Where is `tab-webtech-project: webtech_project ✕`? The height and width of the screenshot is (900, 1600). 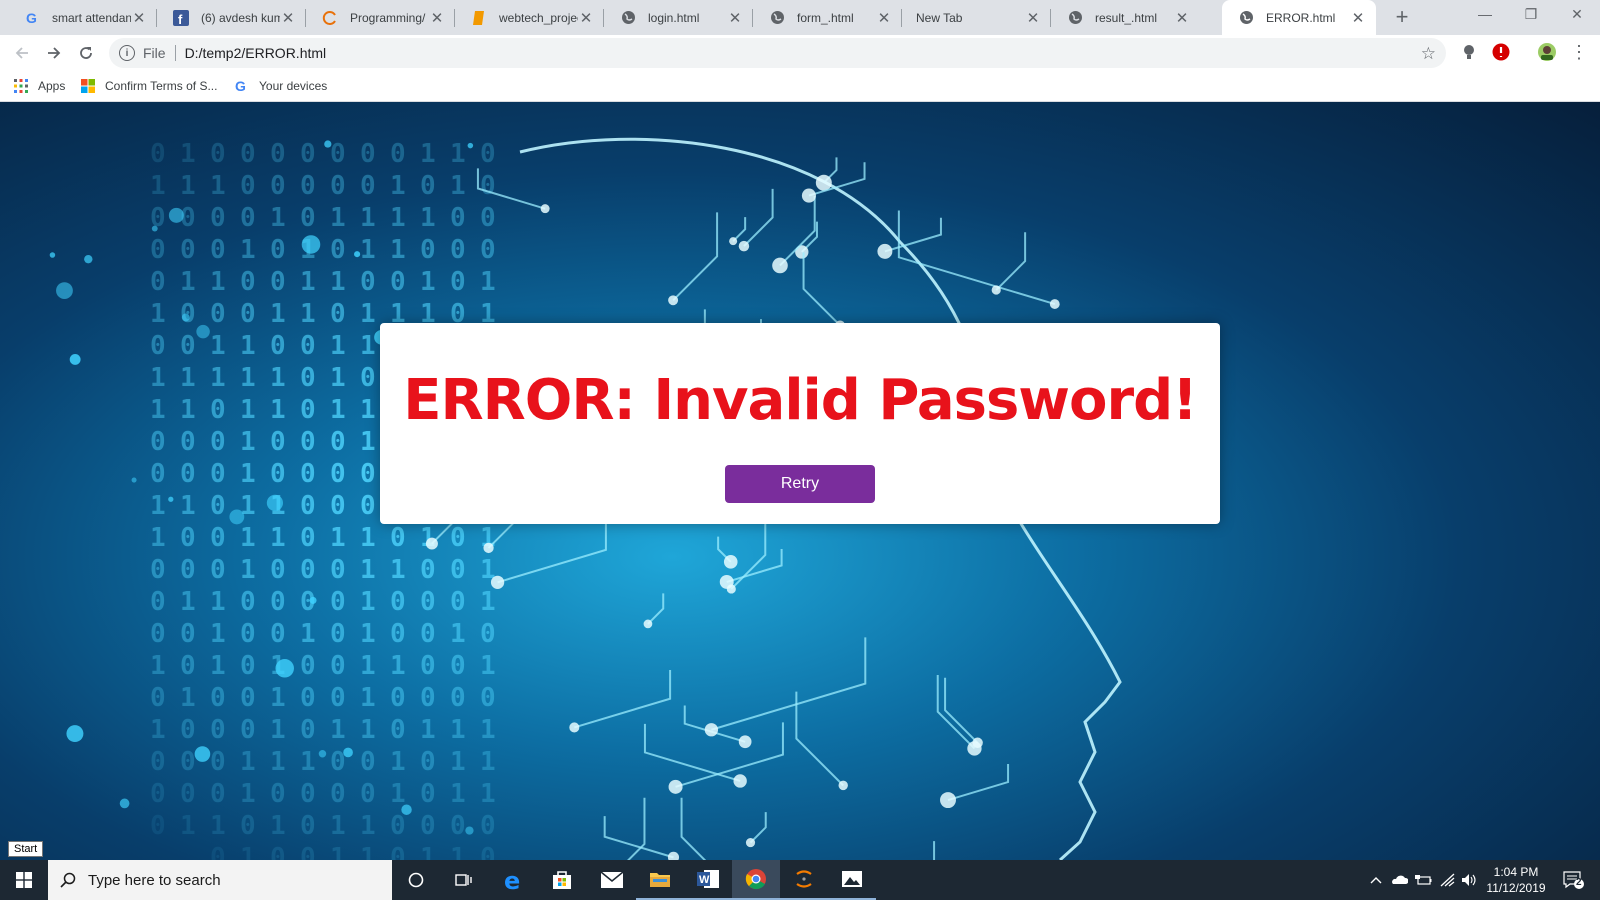 tab-webtech-project: webtech_project ✕ is located at coordinates (529, 17).